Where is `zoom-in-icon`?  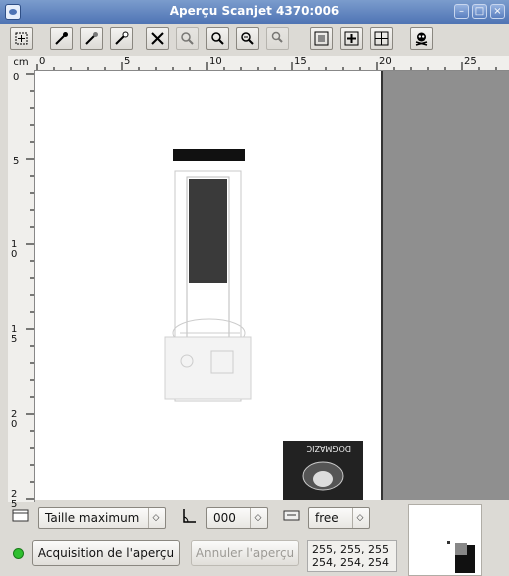
zoom-in-icon is located at coordinates (187, 38).